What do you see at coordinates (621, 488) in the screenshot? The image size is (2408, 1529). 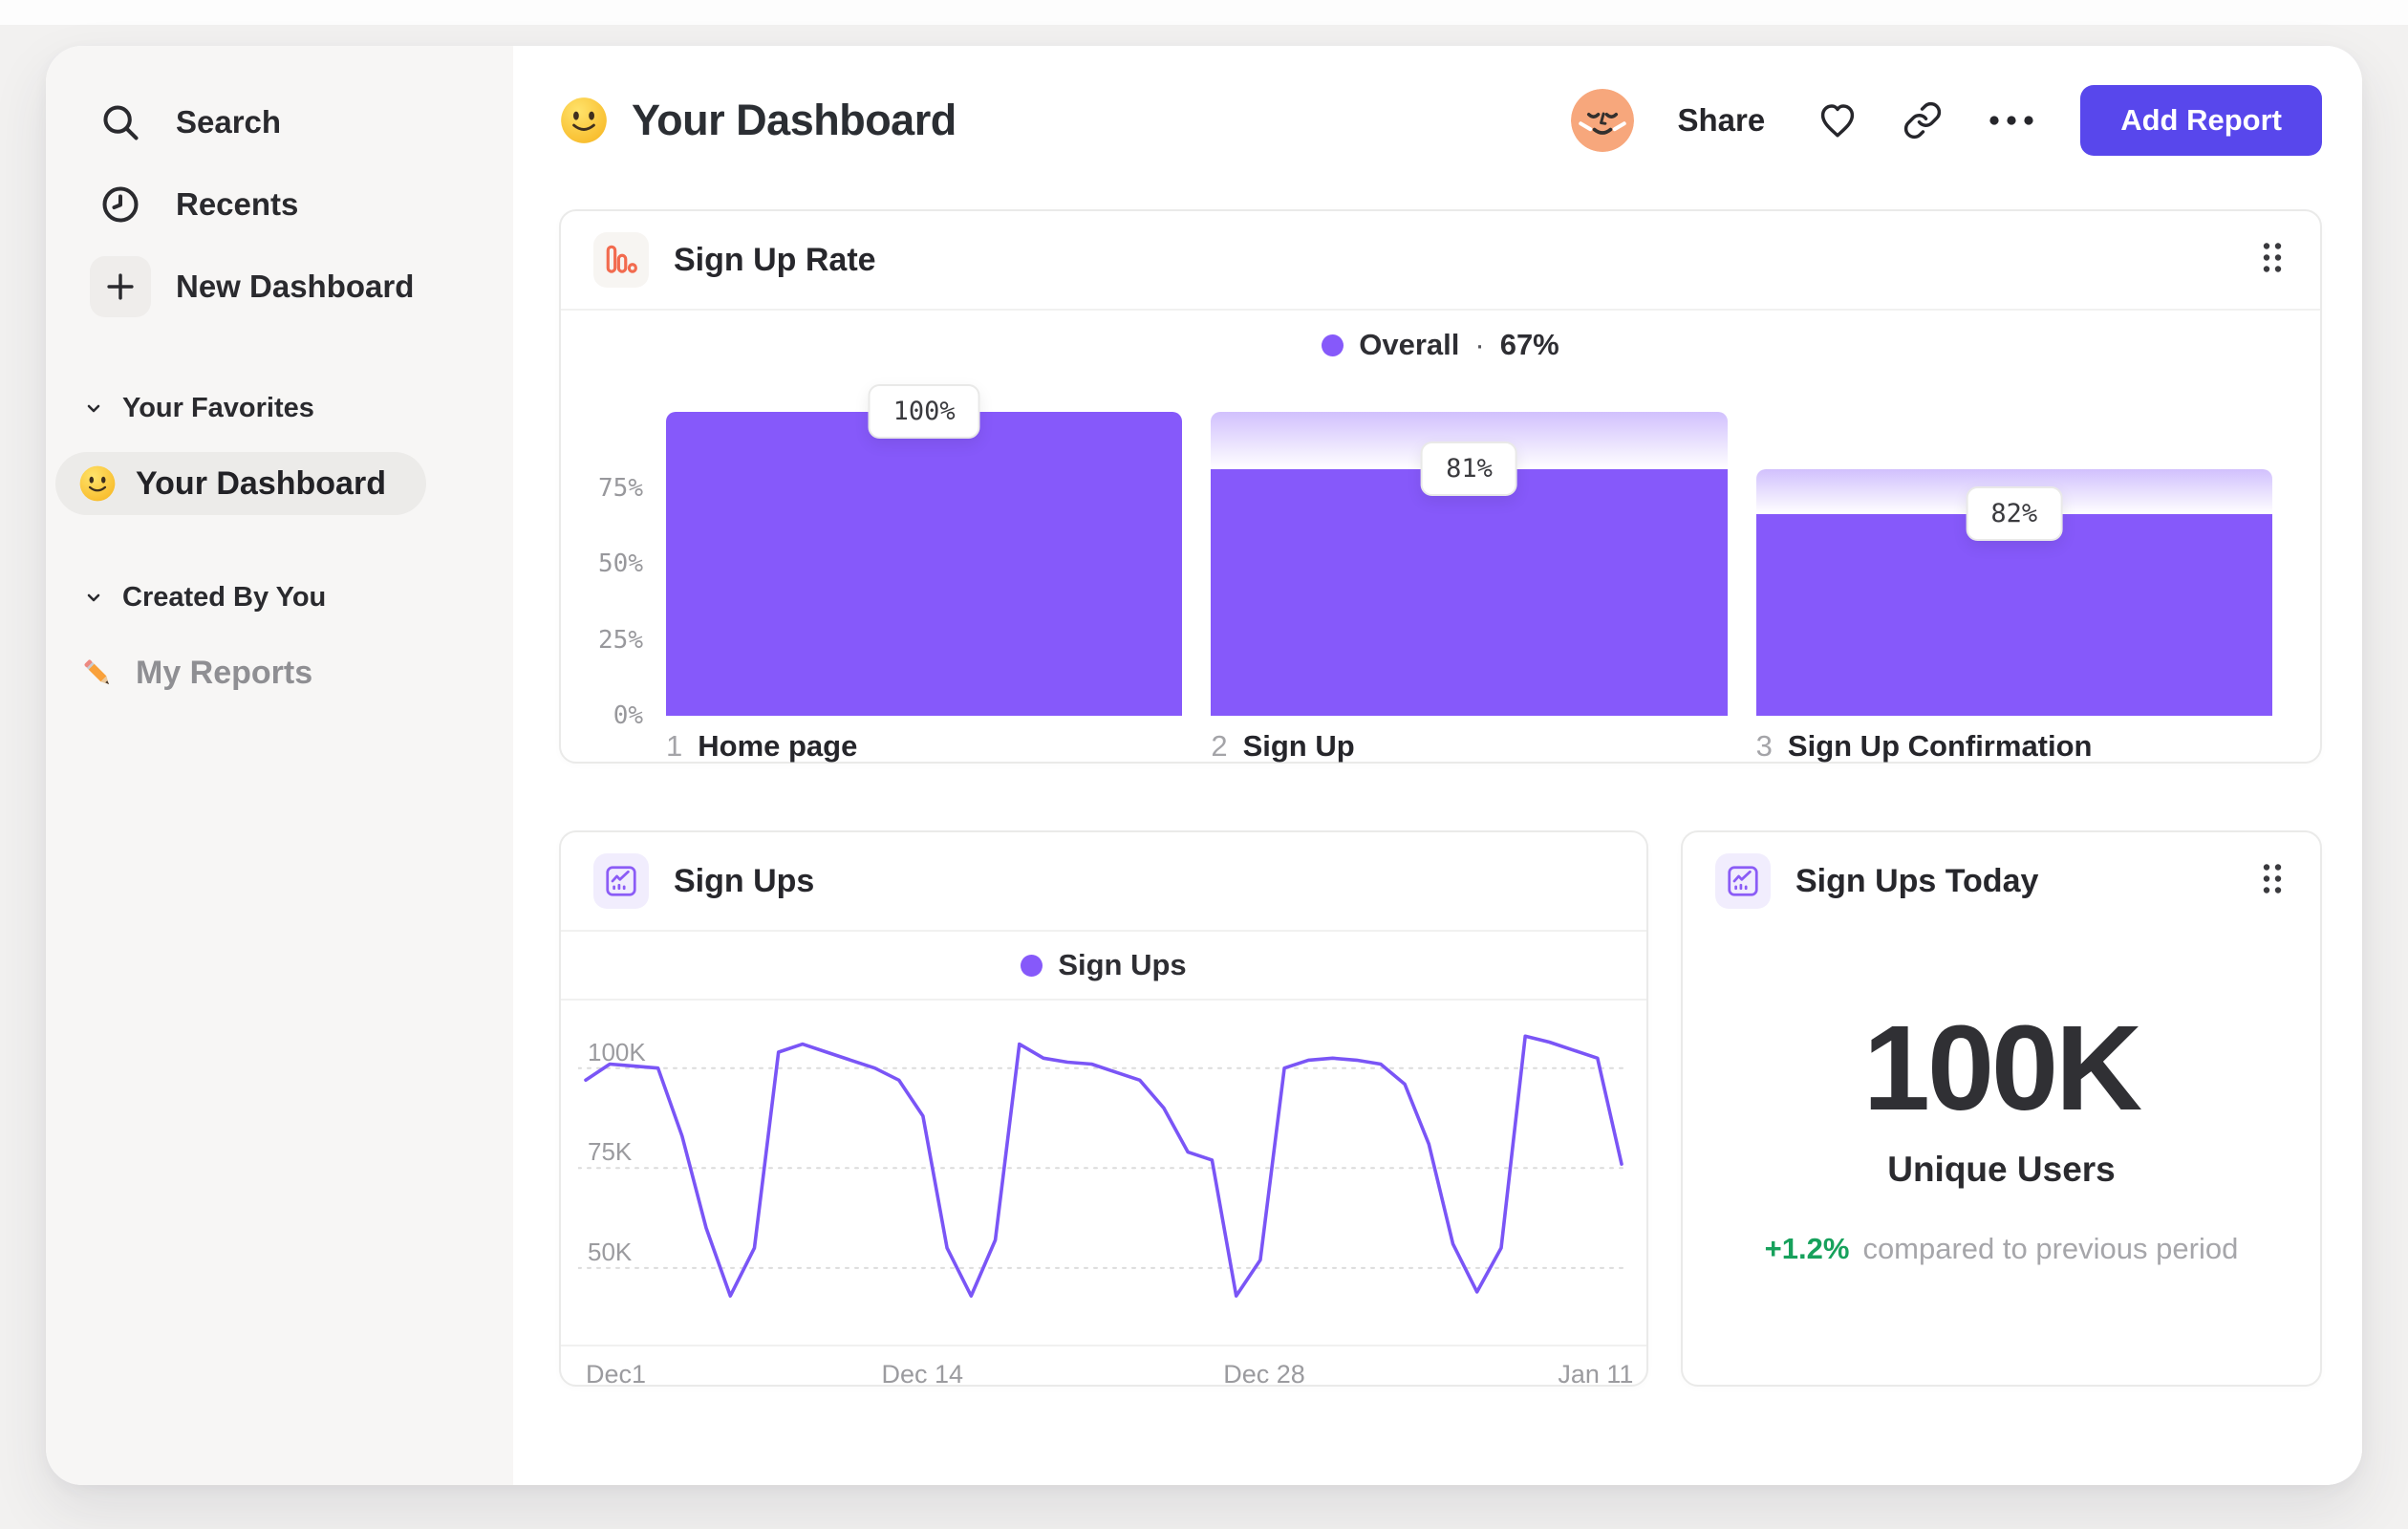 I see `funnel-y-tick: 75%` at bounding box center [621, 488].